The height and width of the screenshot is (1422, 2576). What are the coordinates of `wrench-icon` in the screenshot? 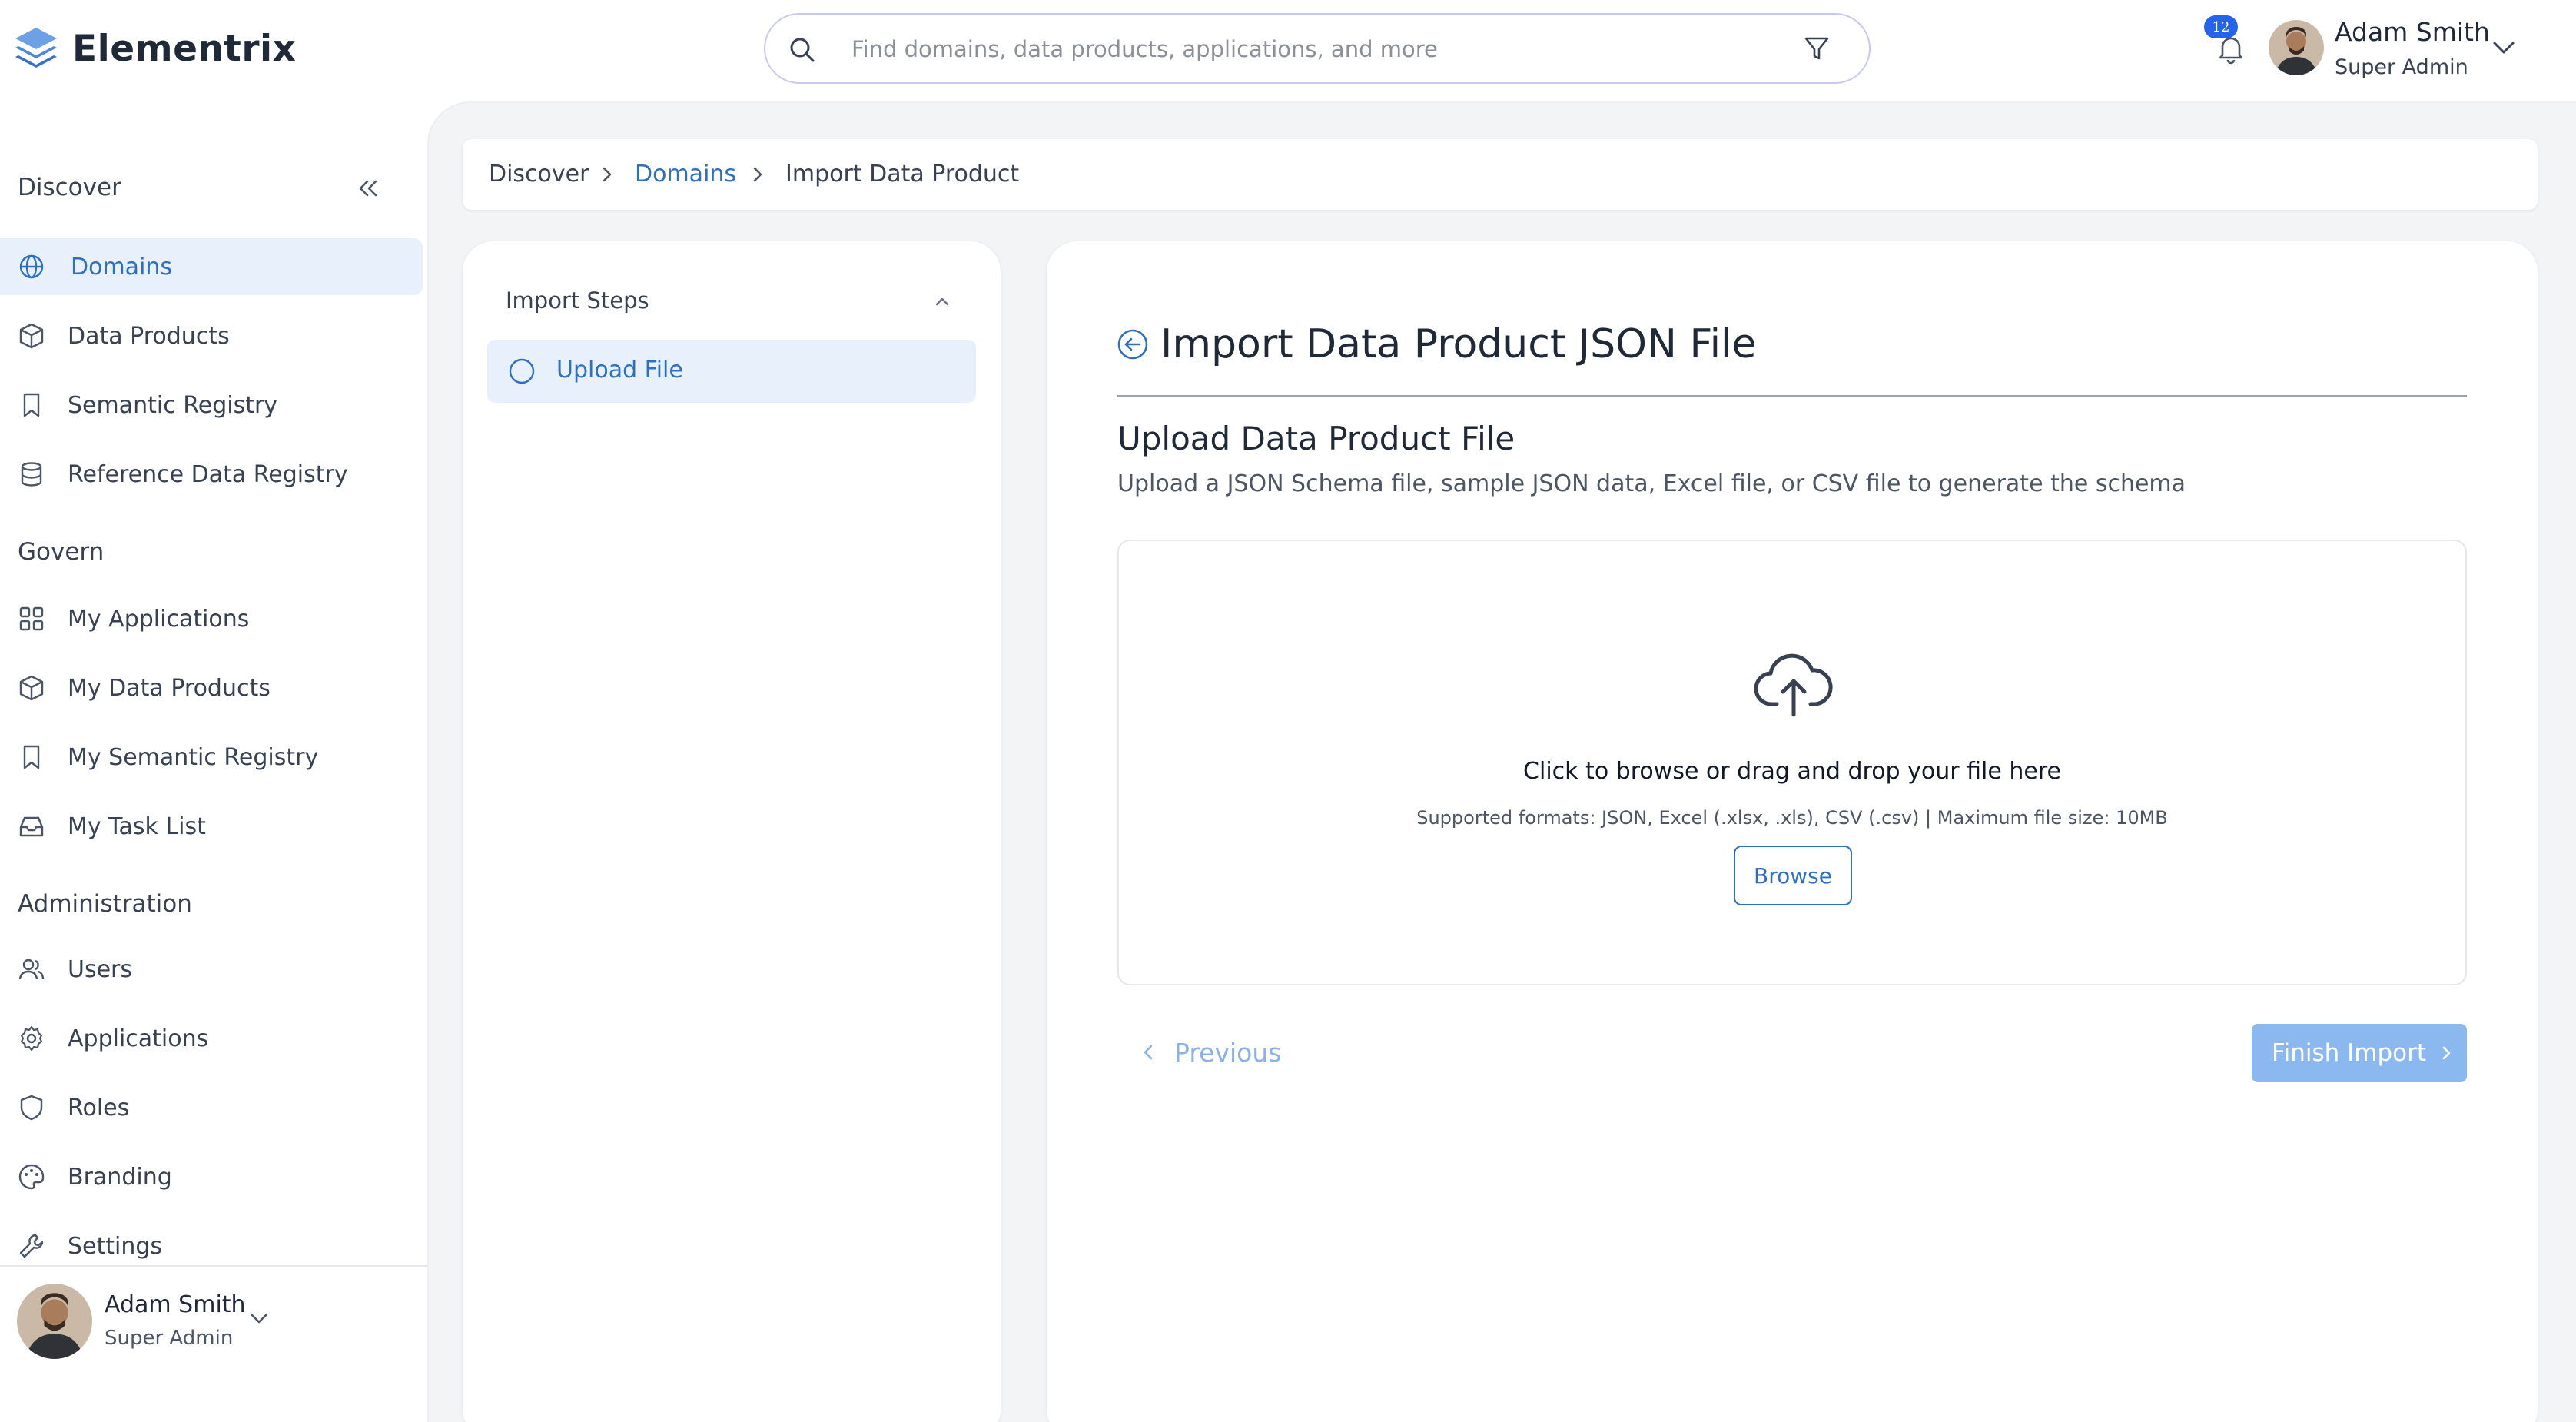 It's located at (31, 1246).